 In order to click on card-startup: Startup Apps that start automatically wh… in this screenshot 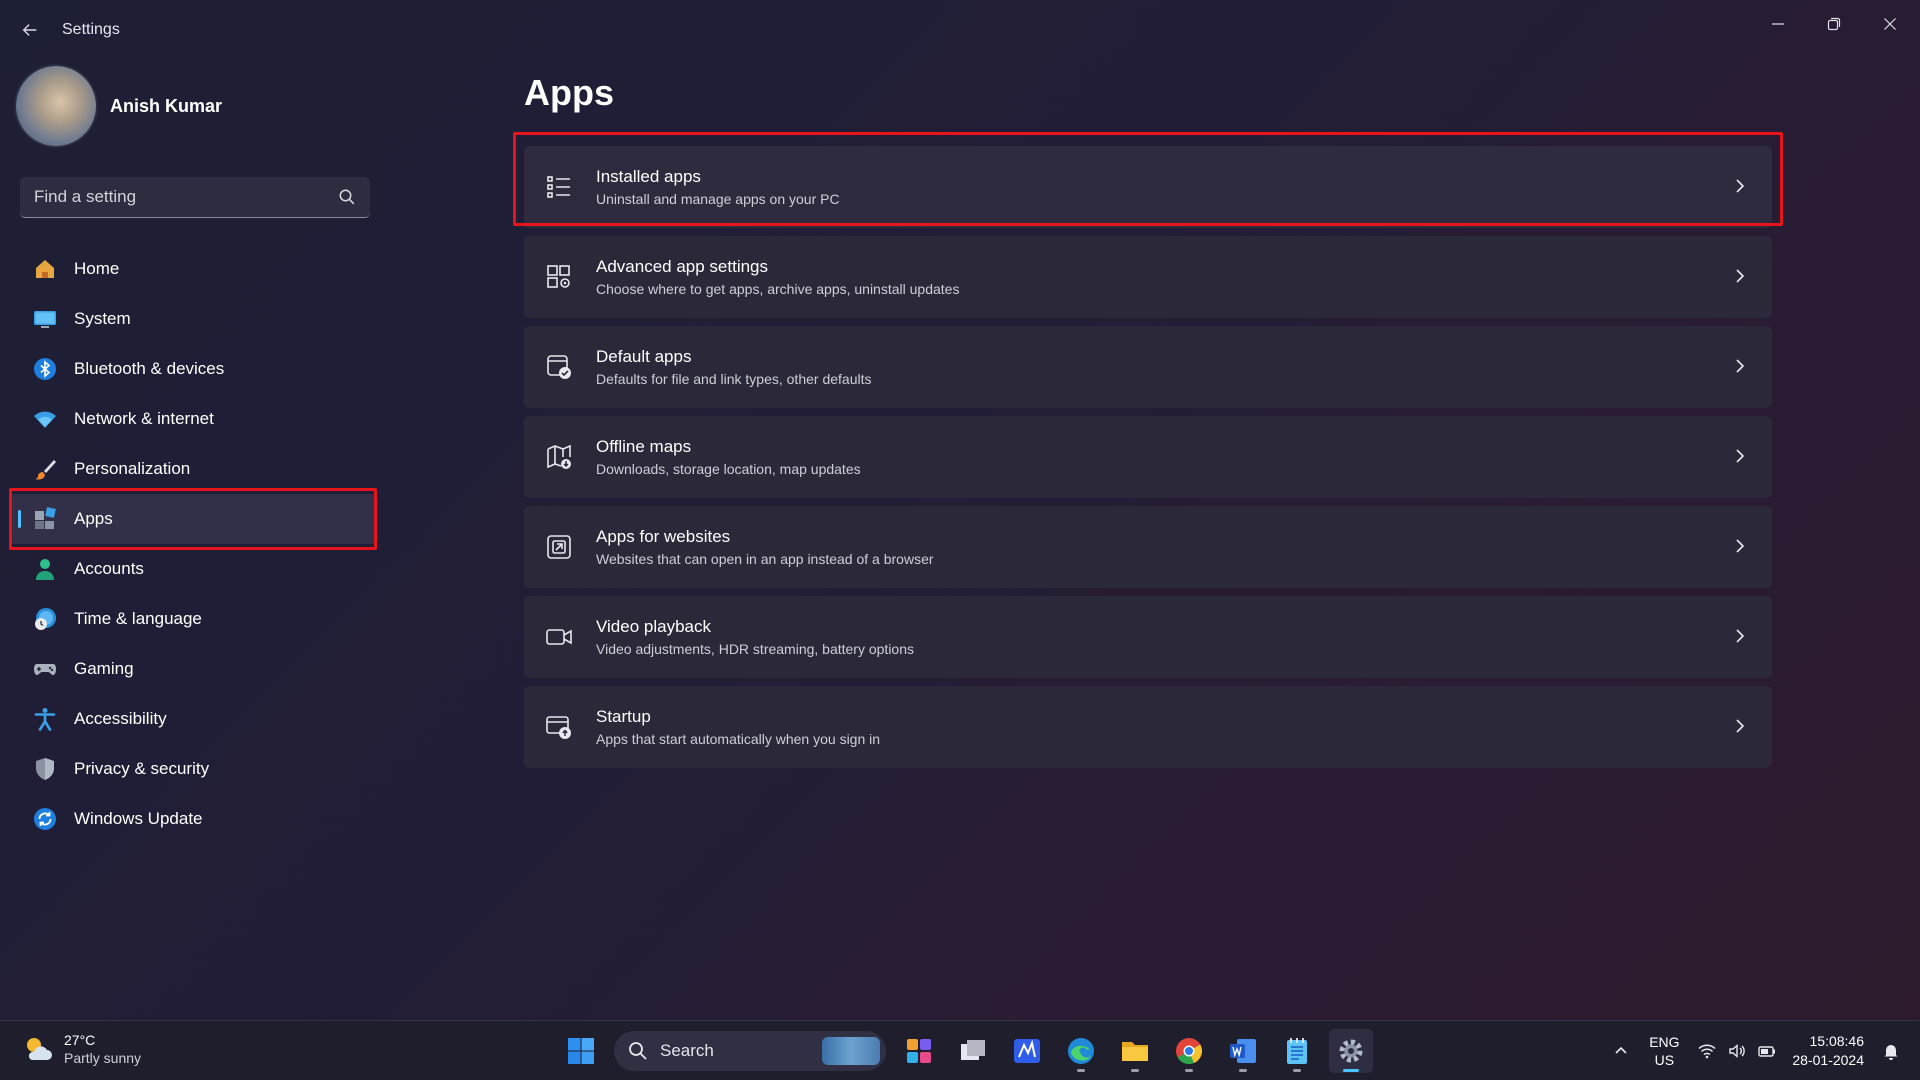, I will do `click(1148, 727)`.